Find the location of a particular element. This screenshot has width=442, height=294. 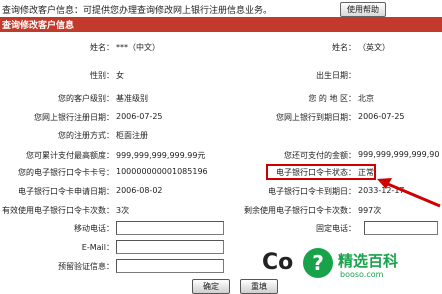

watermark-url: booso.com is located at coordinates (362, 274).